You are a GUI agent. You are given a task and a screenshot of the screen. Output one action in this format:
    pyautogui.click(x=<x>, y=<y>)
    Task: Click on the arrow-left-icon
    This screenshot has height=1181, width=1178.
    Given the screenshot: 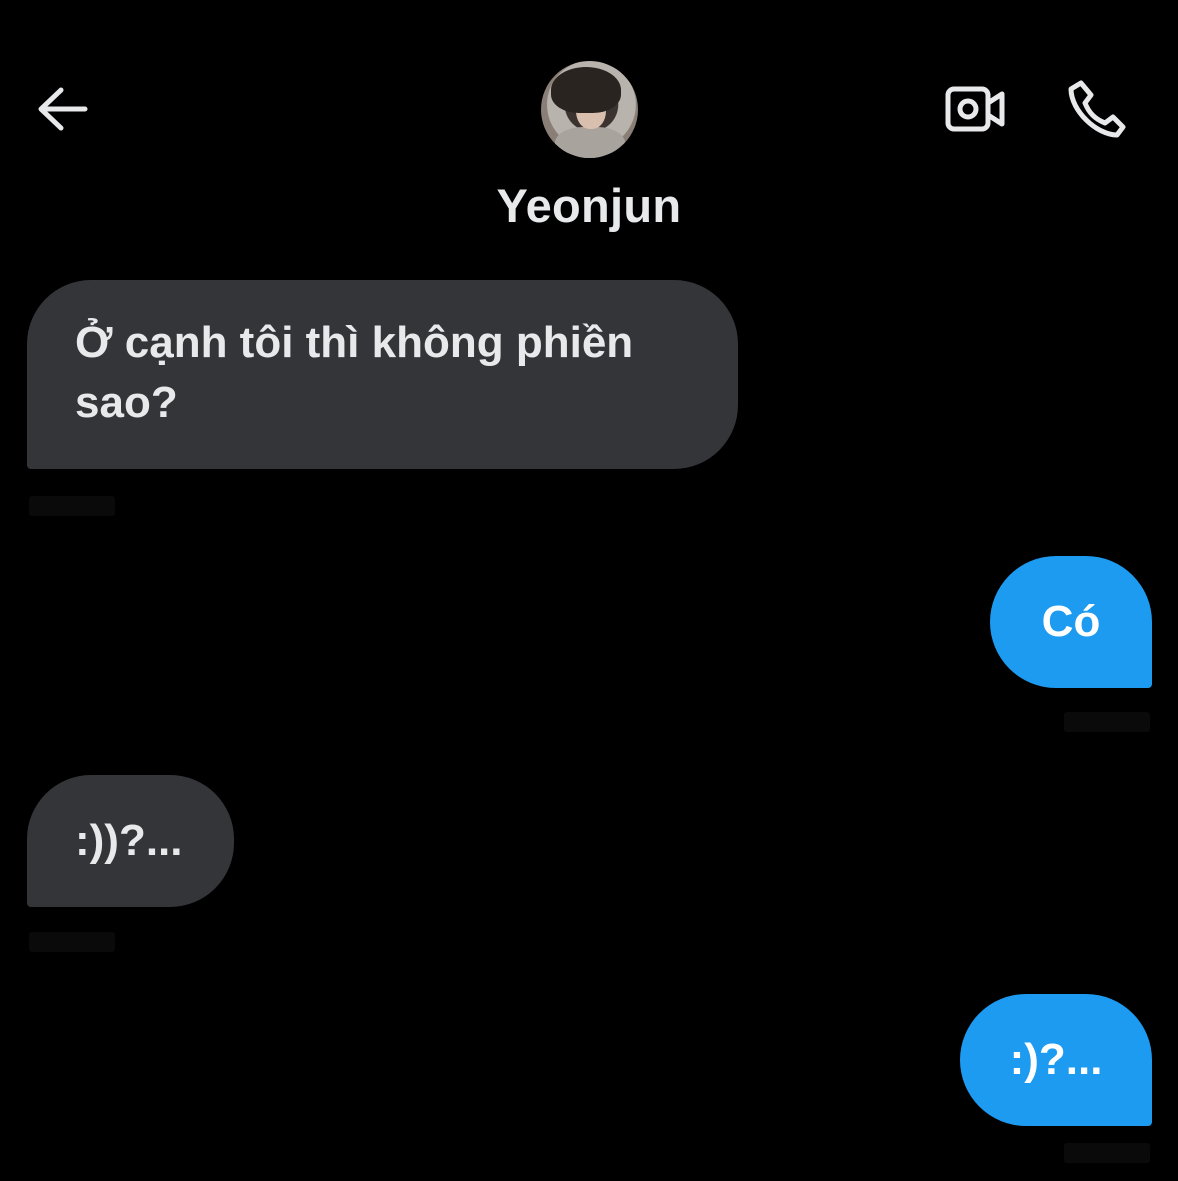 What is the action you would take?
    pyautogui.click(x=63, y=109)
    